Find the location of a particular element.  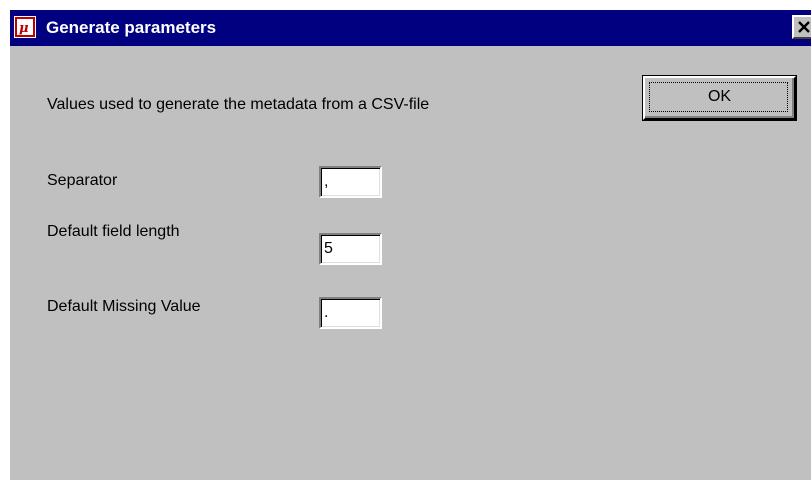

svg-text: μ is located at coordinates (24, 28).